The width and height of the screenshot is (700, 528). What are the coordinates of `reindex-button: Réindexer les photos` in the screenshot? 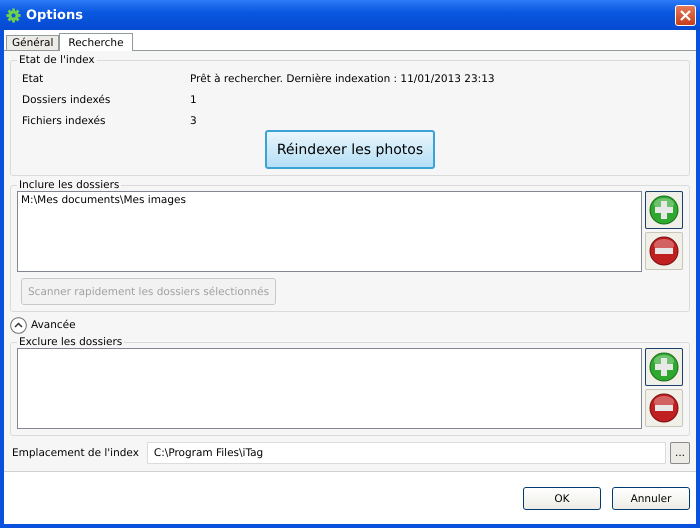 It's located at (350, 149).